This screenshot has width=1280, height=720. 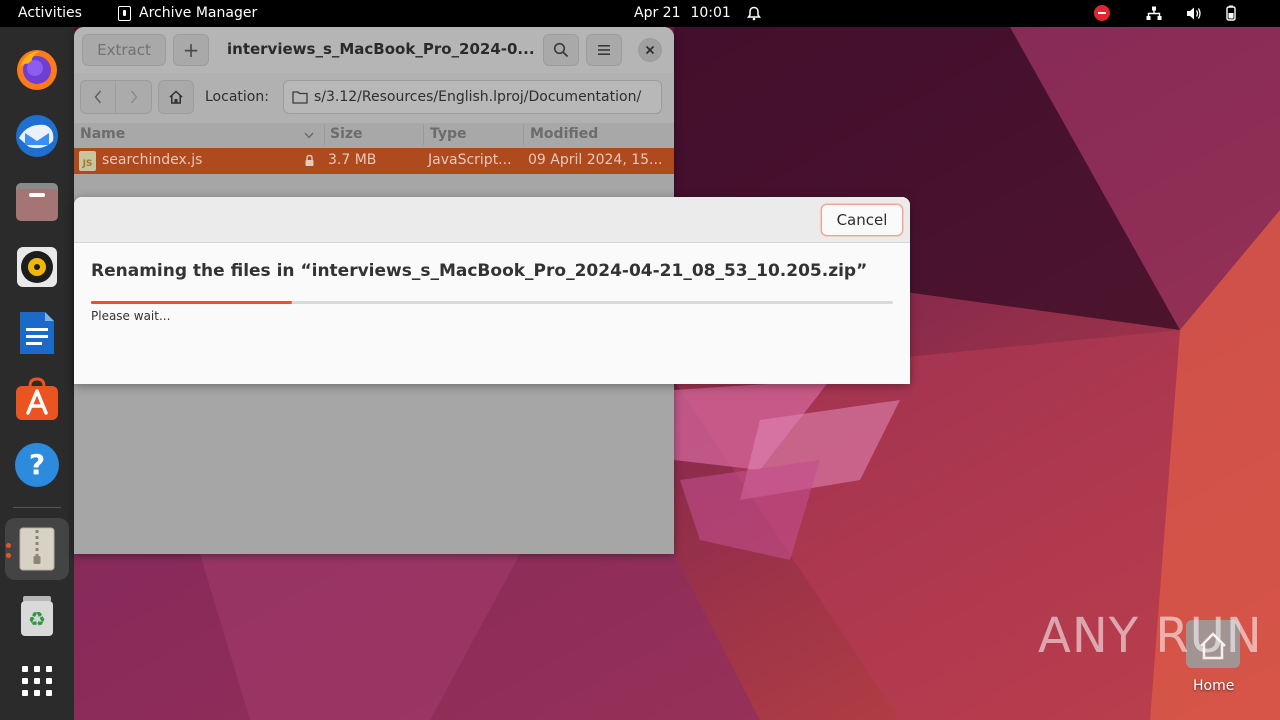 What do you see at coordinates (1165, 13) in the screenshot?
I see `system-tray` at bounding box center [1165, 13].